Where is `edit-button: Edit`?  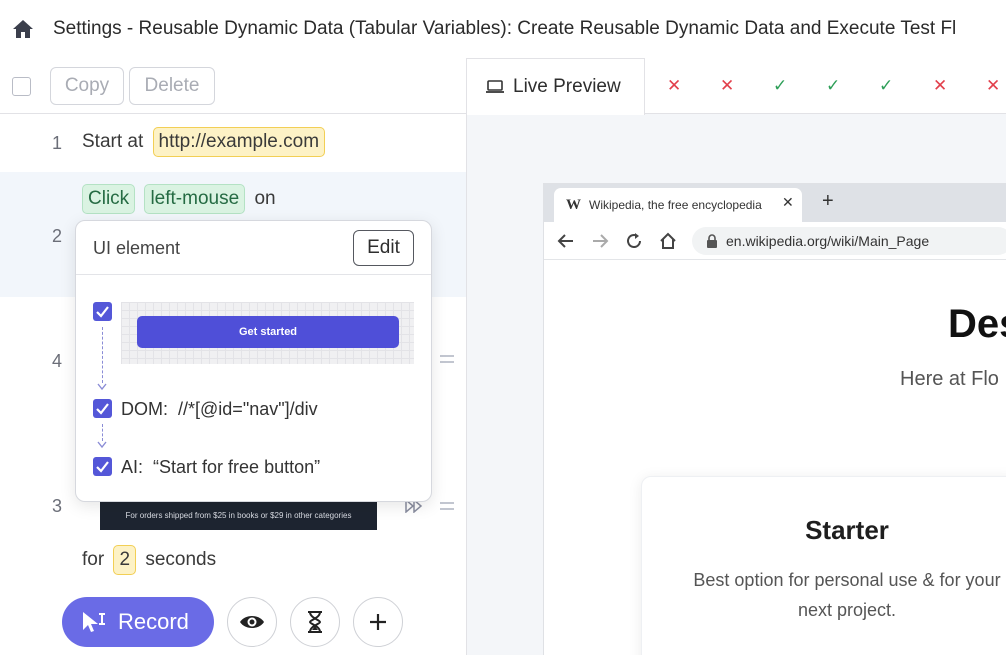
edit-button: Edit is located at coordinates (383, 248).